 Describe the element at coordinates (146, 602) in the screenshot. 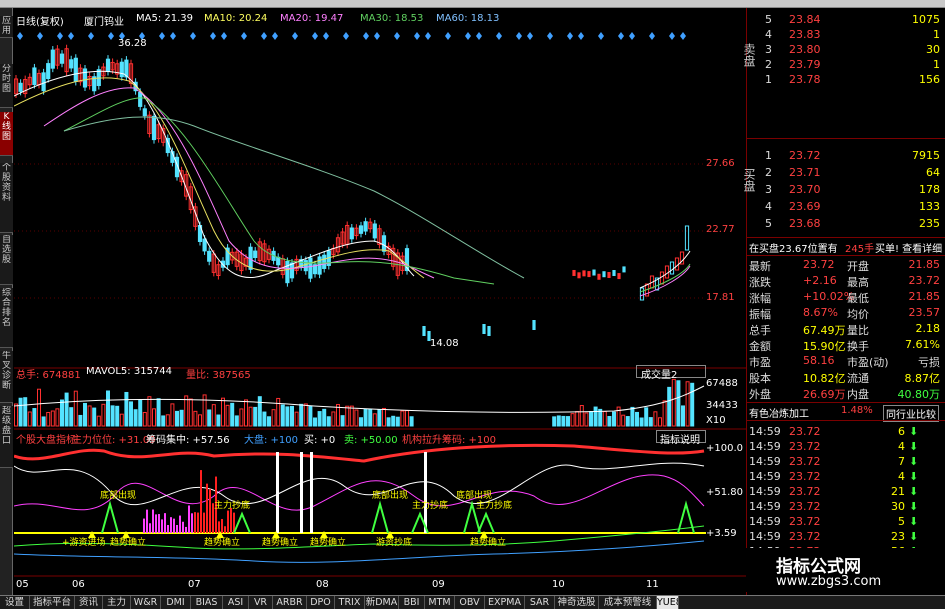

I see `bottom-tab-4: W&R` at that location.